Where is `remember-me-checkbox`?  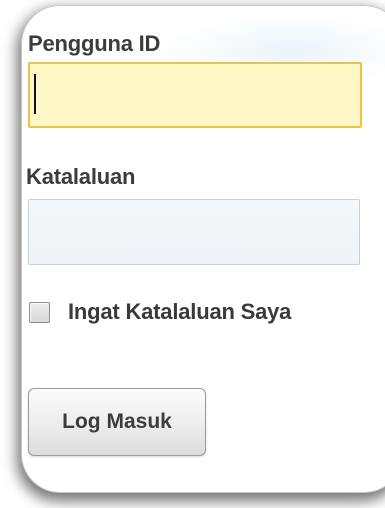 remember-me-checkbox is located at coordinates (39, 312).